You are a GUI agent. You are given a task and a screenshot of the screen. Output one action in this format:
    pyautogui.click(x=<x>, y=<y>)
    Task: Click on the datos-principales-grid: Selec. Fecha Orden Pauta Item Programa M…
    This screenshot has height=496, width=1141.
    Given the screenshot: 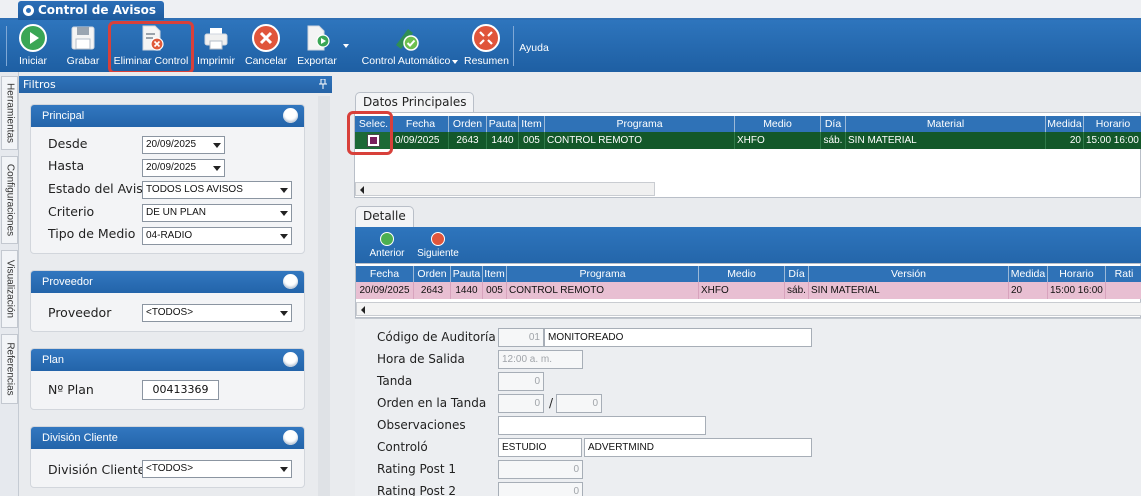 What is the action you would take?
    pyautogui.click(x=747, y=155)
    